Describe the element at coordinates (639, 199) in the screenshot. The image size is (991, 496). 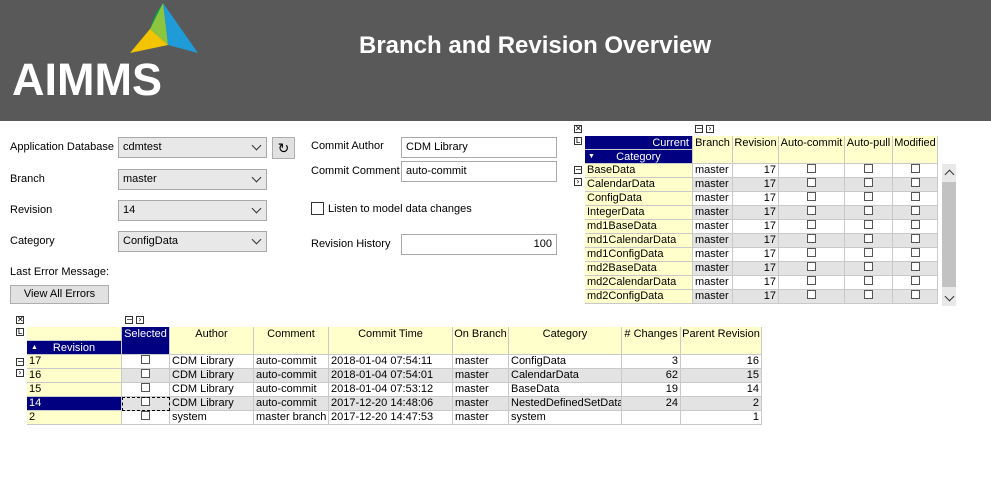
I see `table-cell-name: ConfigData` at that location.